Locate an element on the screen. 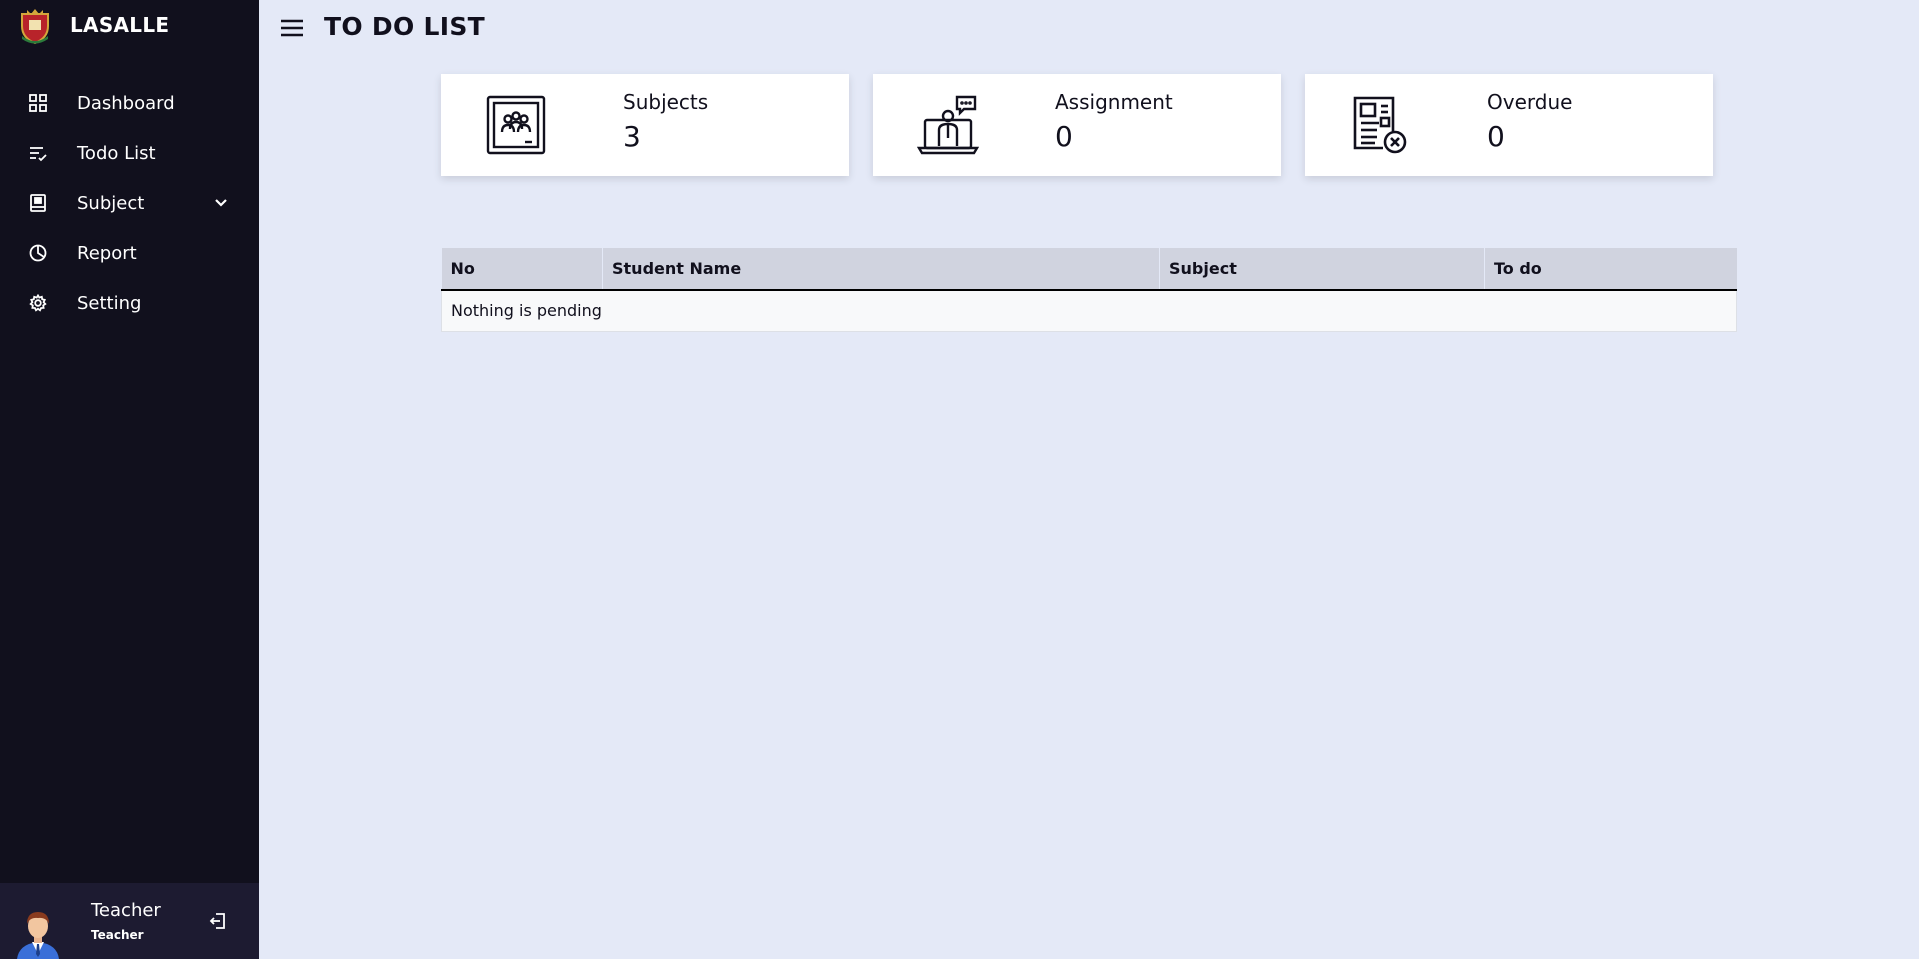  sidebar-item-label: Todo List is located at coordinates (116, 153).